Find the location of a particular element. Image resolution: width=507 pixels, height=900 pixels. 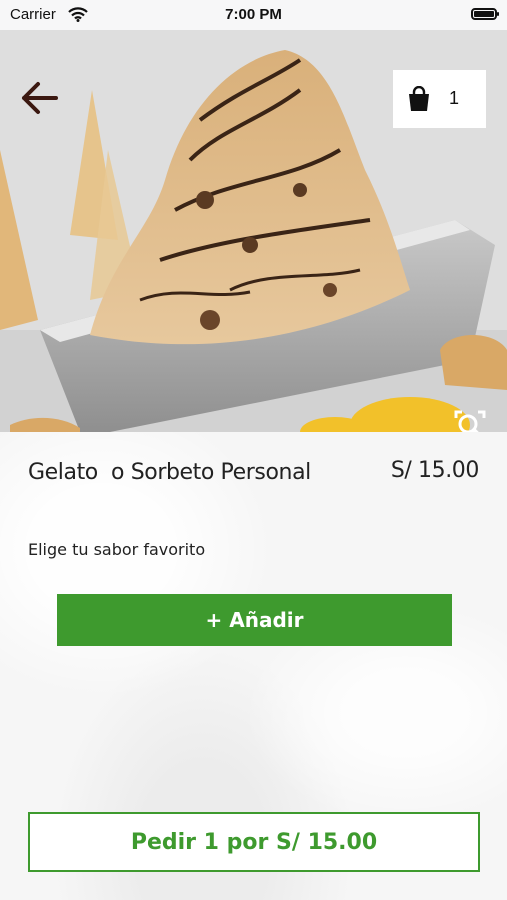

zoom-image-button is located at coordinates (470, 420).